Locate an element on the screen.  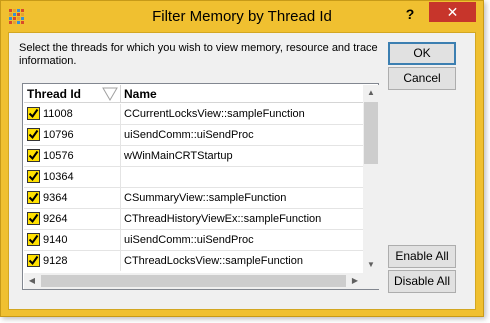
column-header-name: Name is located at coordinates (242, 94).